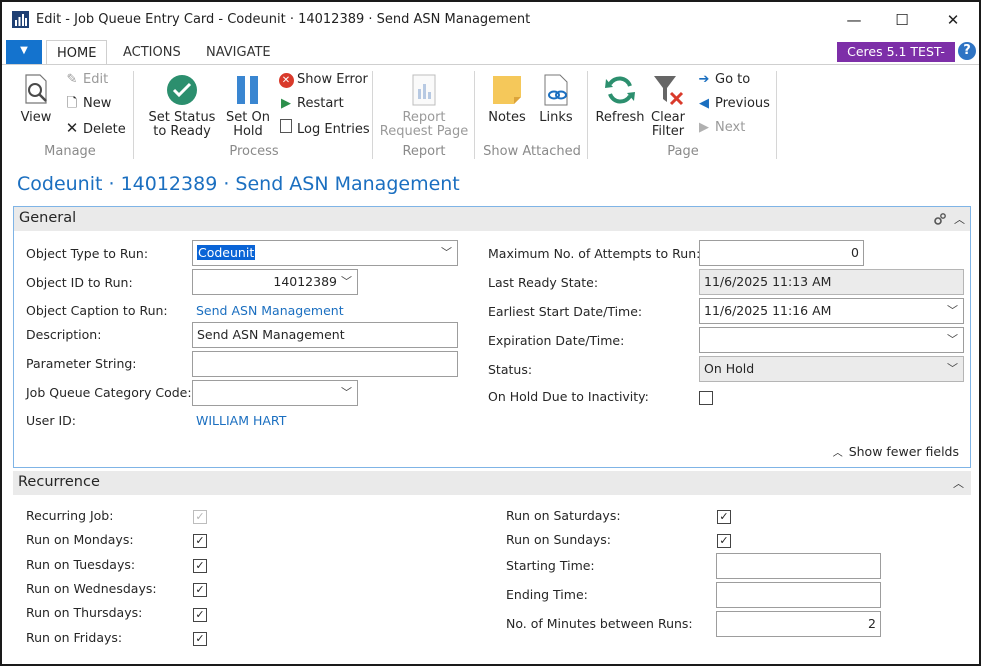  What do you see at coordinates (72, 103) in the screenshot?
I see `new-document-icon: 🗋` at bounding box center [72, 103].